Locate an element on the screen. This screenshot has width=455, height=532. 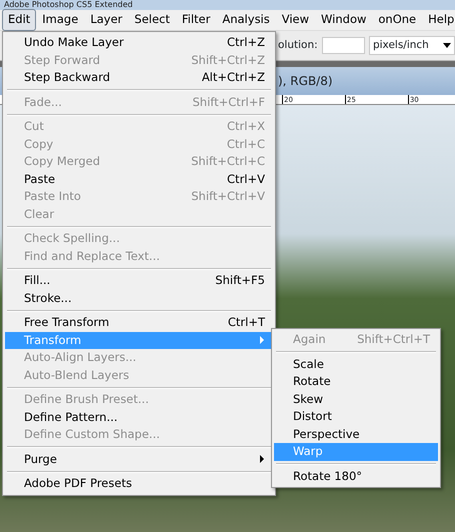
menu-bar-item: Filter is located at coordinates (196, 20).